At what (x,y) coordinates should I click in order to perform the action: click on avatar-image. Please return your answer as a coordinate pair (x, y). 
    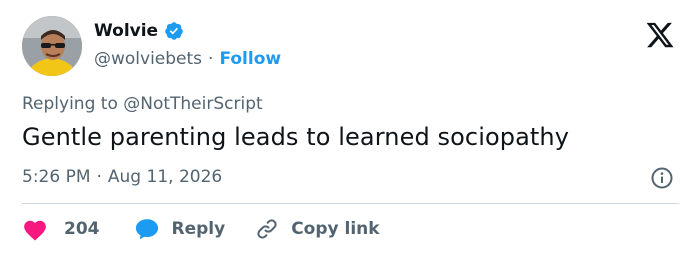
    Looking at the image, I should click on (52, 46).